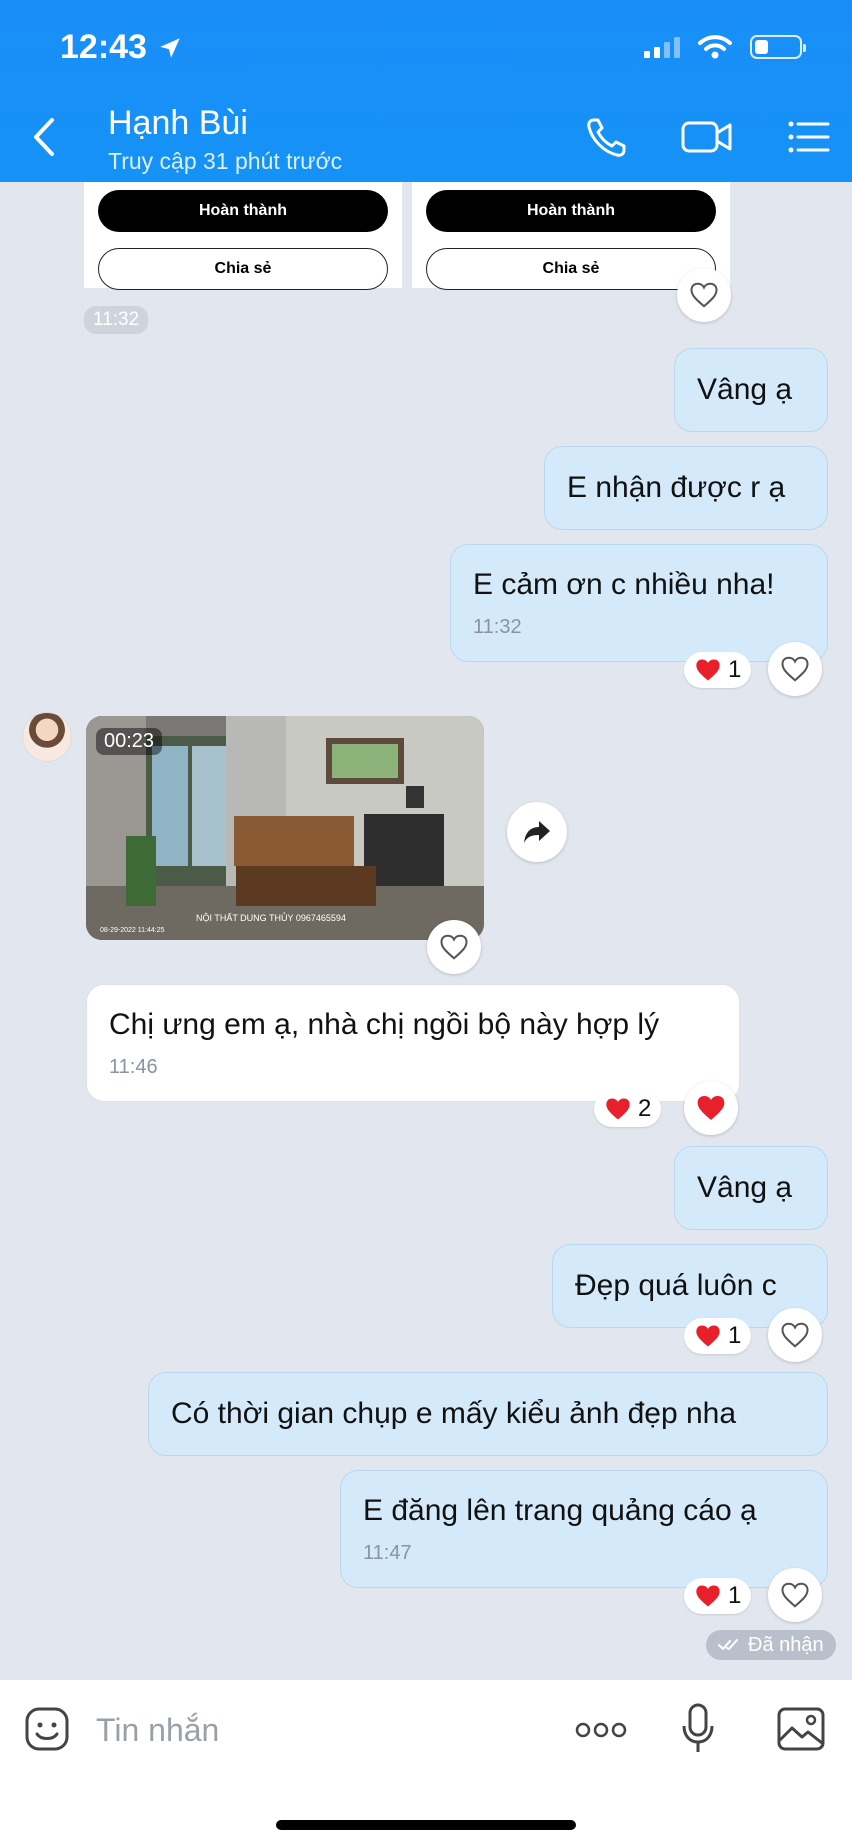 The image size is (852, 1844). Describe the element at coordinates (801, 1729) in the screenshot. I see `image-icon` at that location.